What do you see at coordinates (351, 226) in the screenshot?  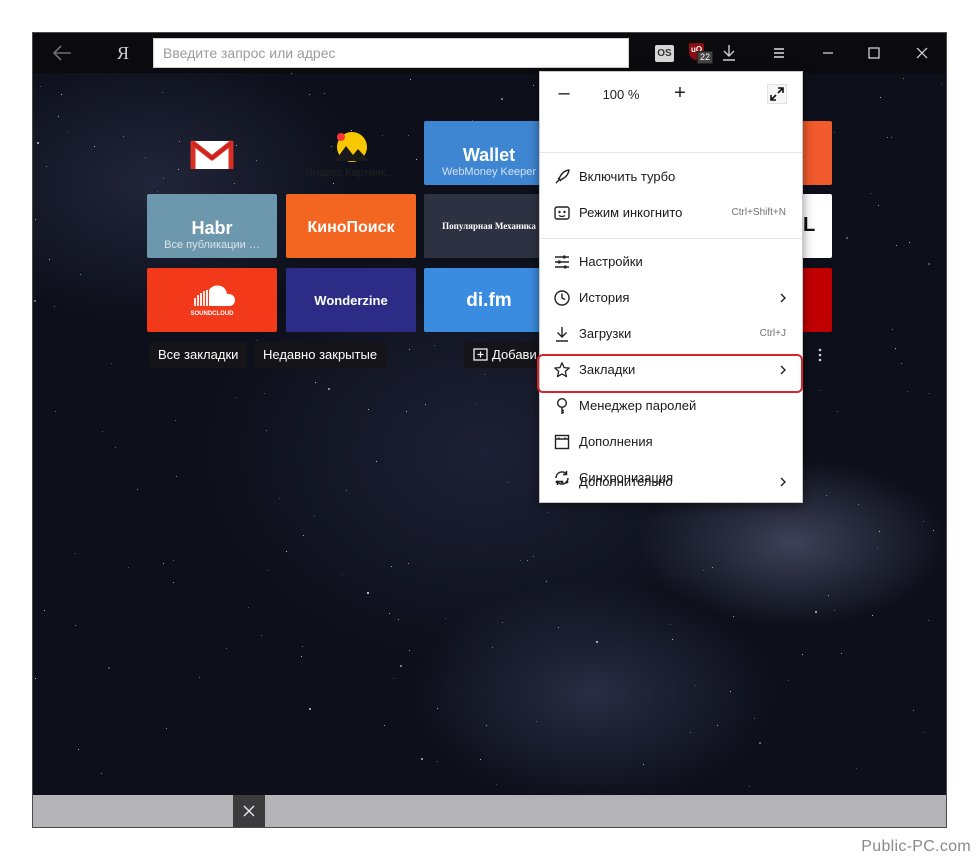 I see `tile-kinopoisk: КиноПоиск` at bounding box center [351, 226].